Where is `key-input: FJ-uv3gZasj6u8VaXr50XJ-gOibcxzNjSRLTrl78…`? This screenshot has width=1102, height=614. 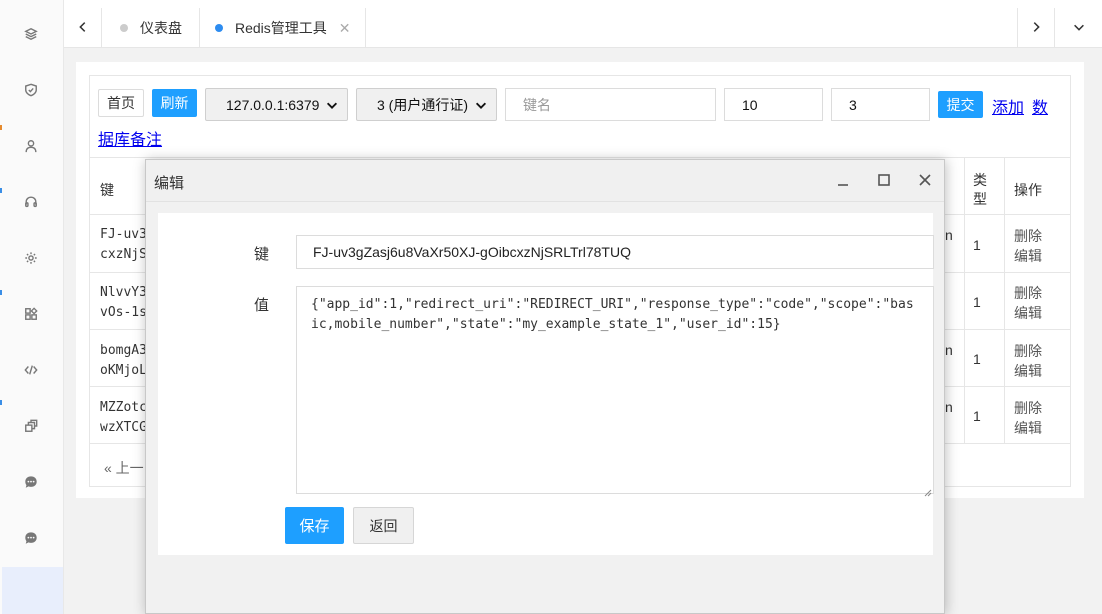 key-input: FJ-uv3gZasj6u8VaXr50XJ-gOibcxzNjSRLTrl78… is located at coordinates (615, 252).